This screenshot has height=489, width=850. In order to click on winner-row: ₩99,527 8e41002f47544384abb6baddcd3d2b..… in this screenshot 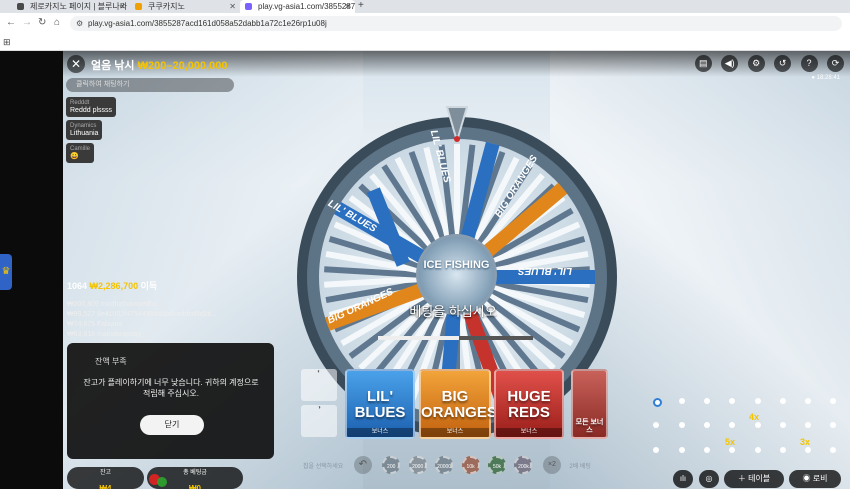, I will do `click(142, 314)`.